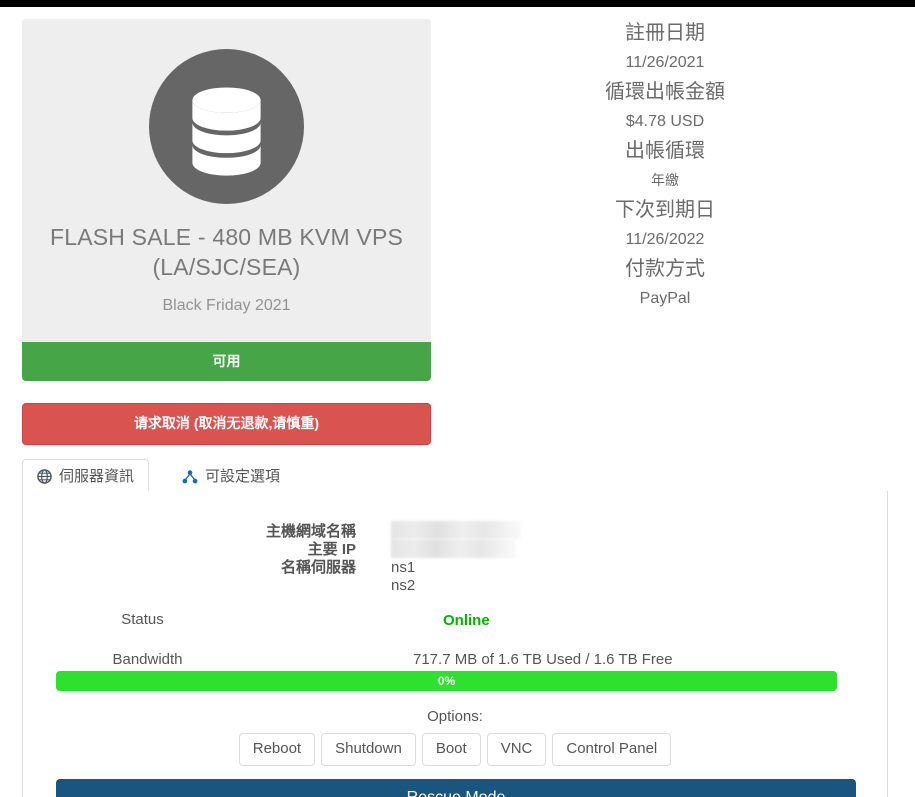 This screenshot has width=915, height=797. What do you see at coordinates (543, 659) in the screenshot?
I see `bandwidth-value: 717.7 MB of 1.6 TB Used / 1.6 TB Free` at bounding box center [543, 659].